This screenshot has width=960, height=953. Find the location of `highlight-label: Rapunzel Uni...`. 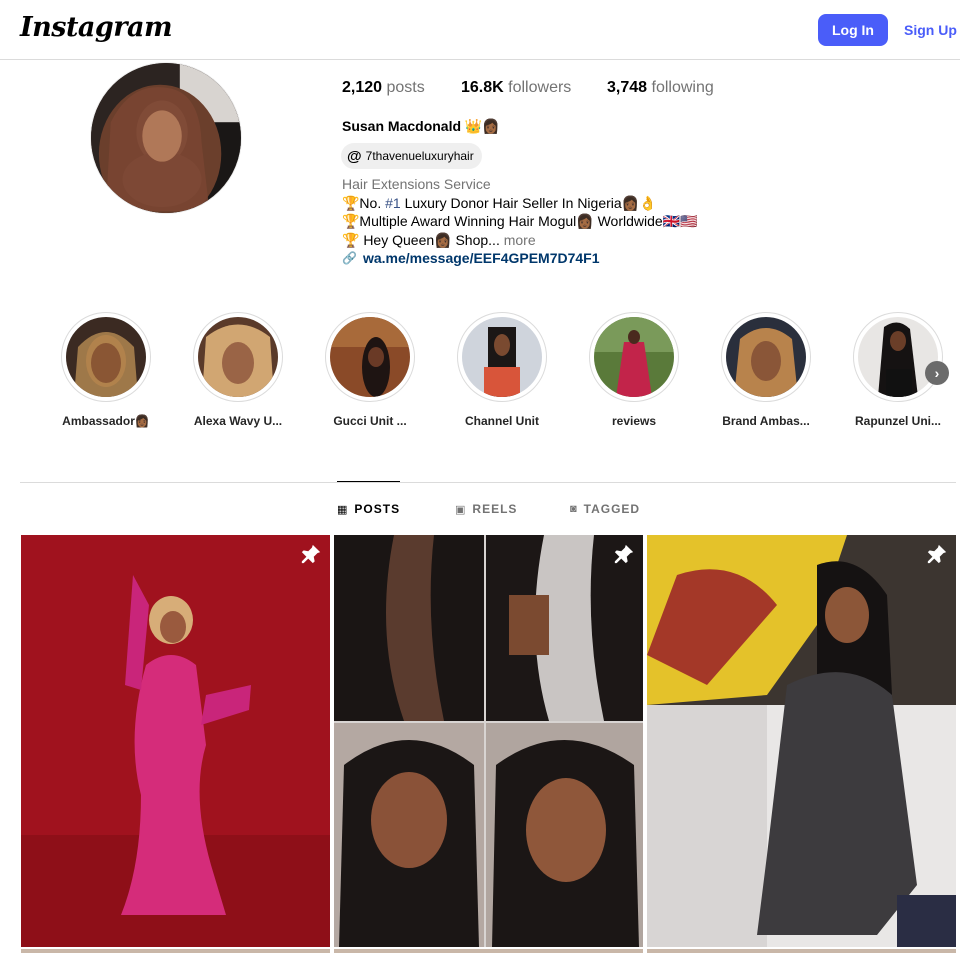

highlight-label: Rapunzel Uni... is located at coordinates (897, 421).